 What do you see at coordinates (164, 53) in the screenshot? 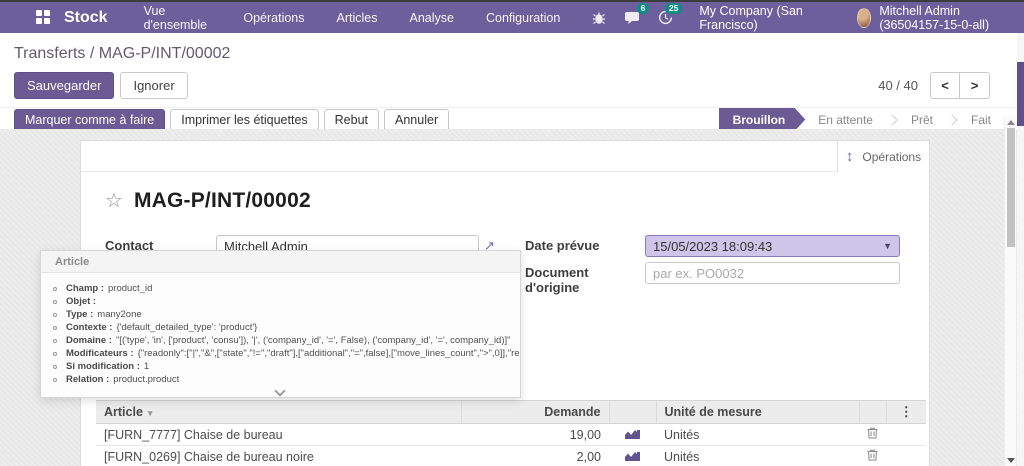
I see `breadcrumb-current: MAG-P/INT/00002` at bounding box center [164, 53].